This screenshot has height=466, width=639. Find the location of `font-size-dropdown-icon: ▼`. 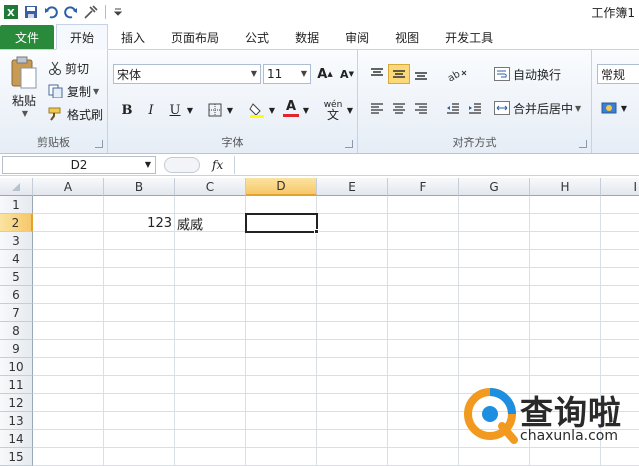

font-size-dropdown-icon: ▼ is located at coordinates (304, 73).